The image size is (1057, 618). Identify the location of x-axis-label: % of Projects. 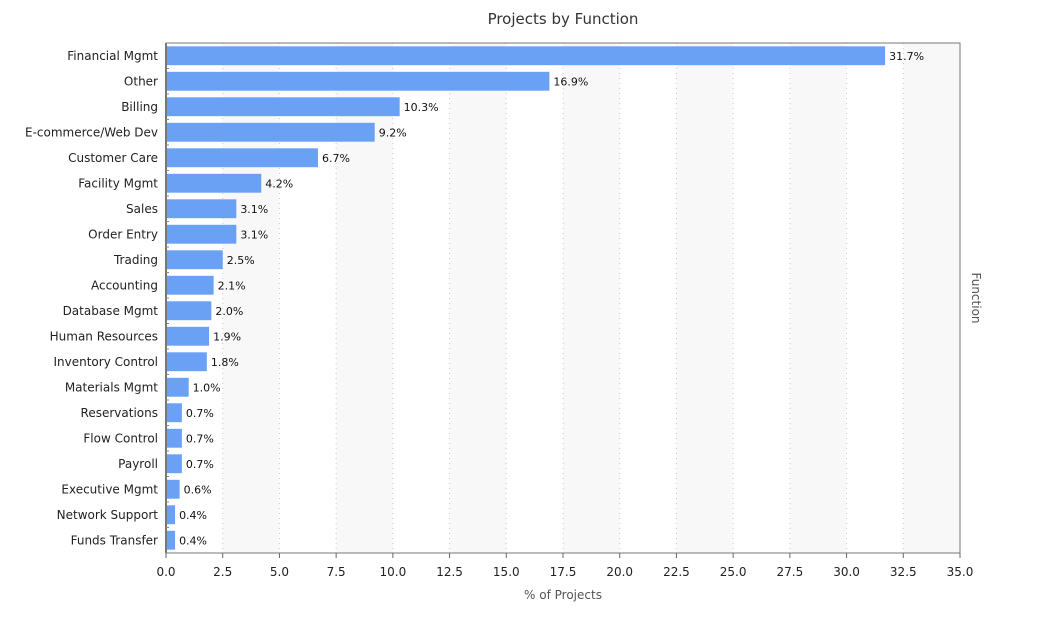
(563, 595).